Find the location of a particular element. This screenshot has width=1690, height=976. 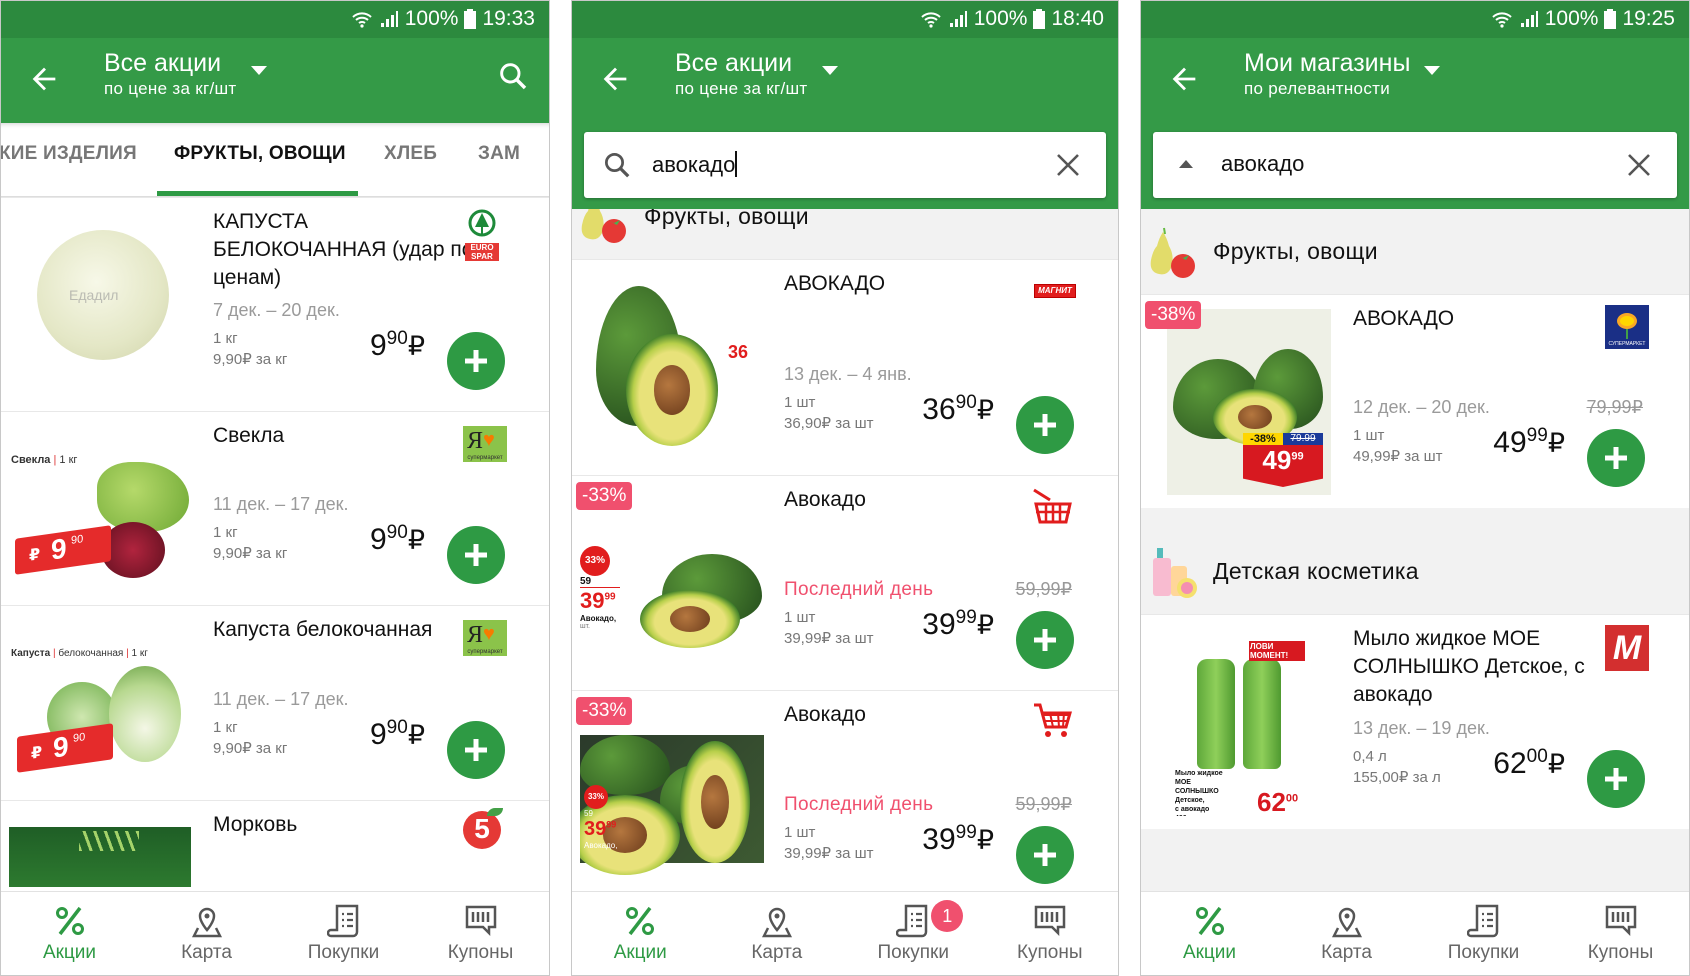

product-title: КАПУСТА БЕЛОКОЧАННАЯ (удар по ценам) is located at coordinates (348, 250).